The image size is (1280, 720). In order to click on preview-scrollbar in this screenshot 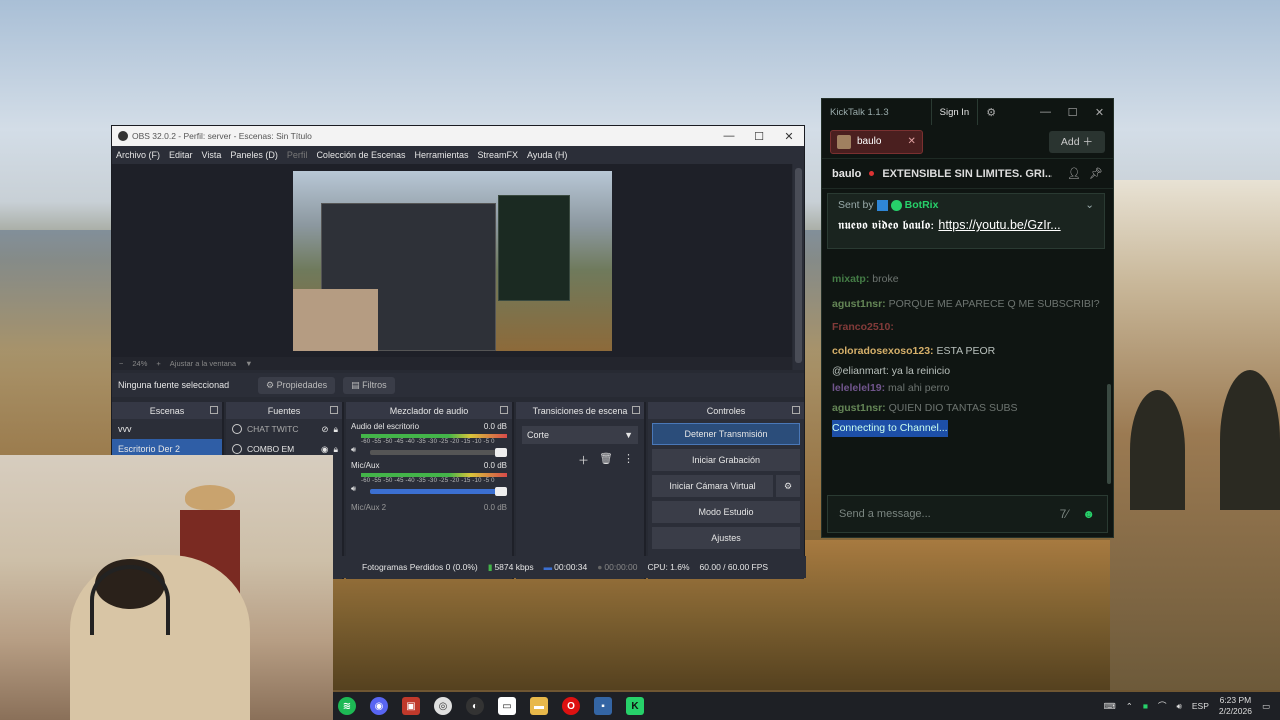, I will do `click(798, 267)`.